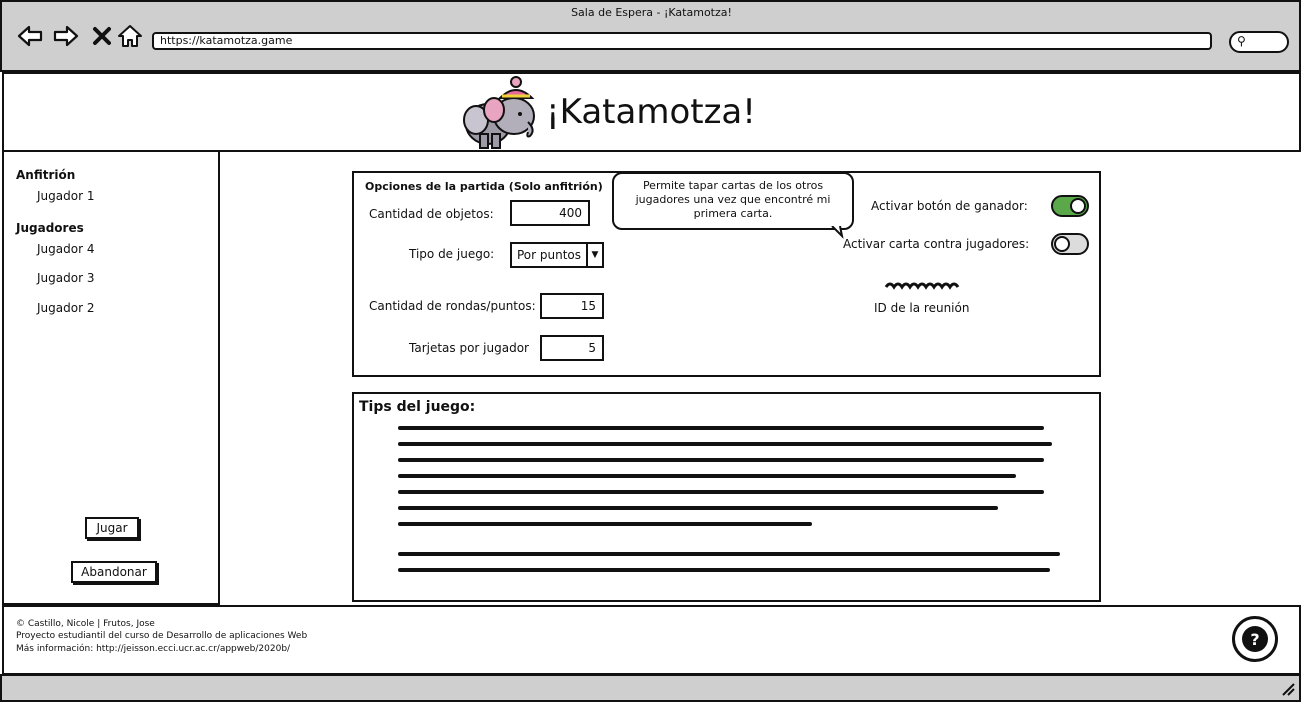 The width and height of the screenshot is (1303, 703). I want to click on winner-button-toggle, so click(1070, 206).